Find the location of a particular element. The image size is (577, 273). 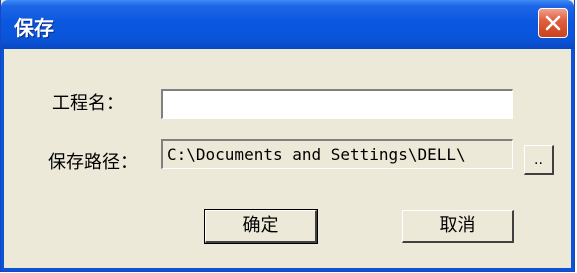

save-path-label: 保存路径： is located at coordinates (93, 162).